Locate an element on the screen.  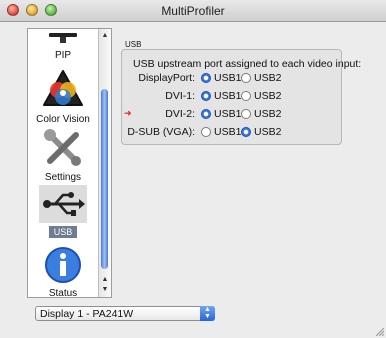
usb-row-dsub: D-SUB (VGA): USB1 USB2 is located at coordinates (204, 132).